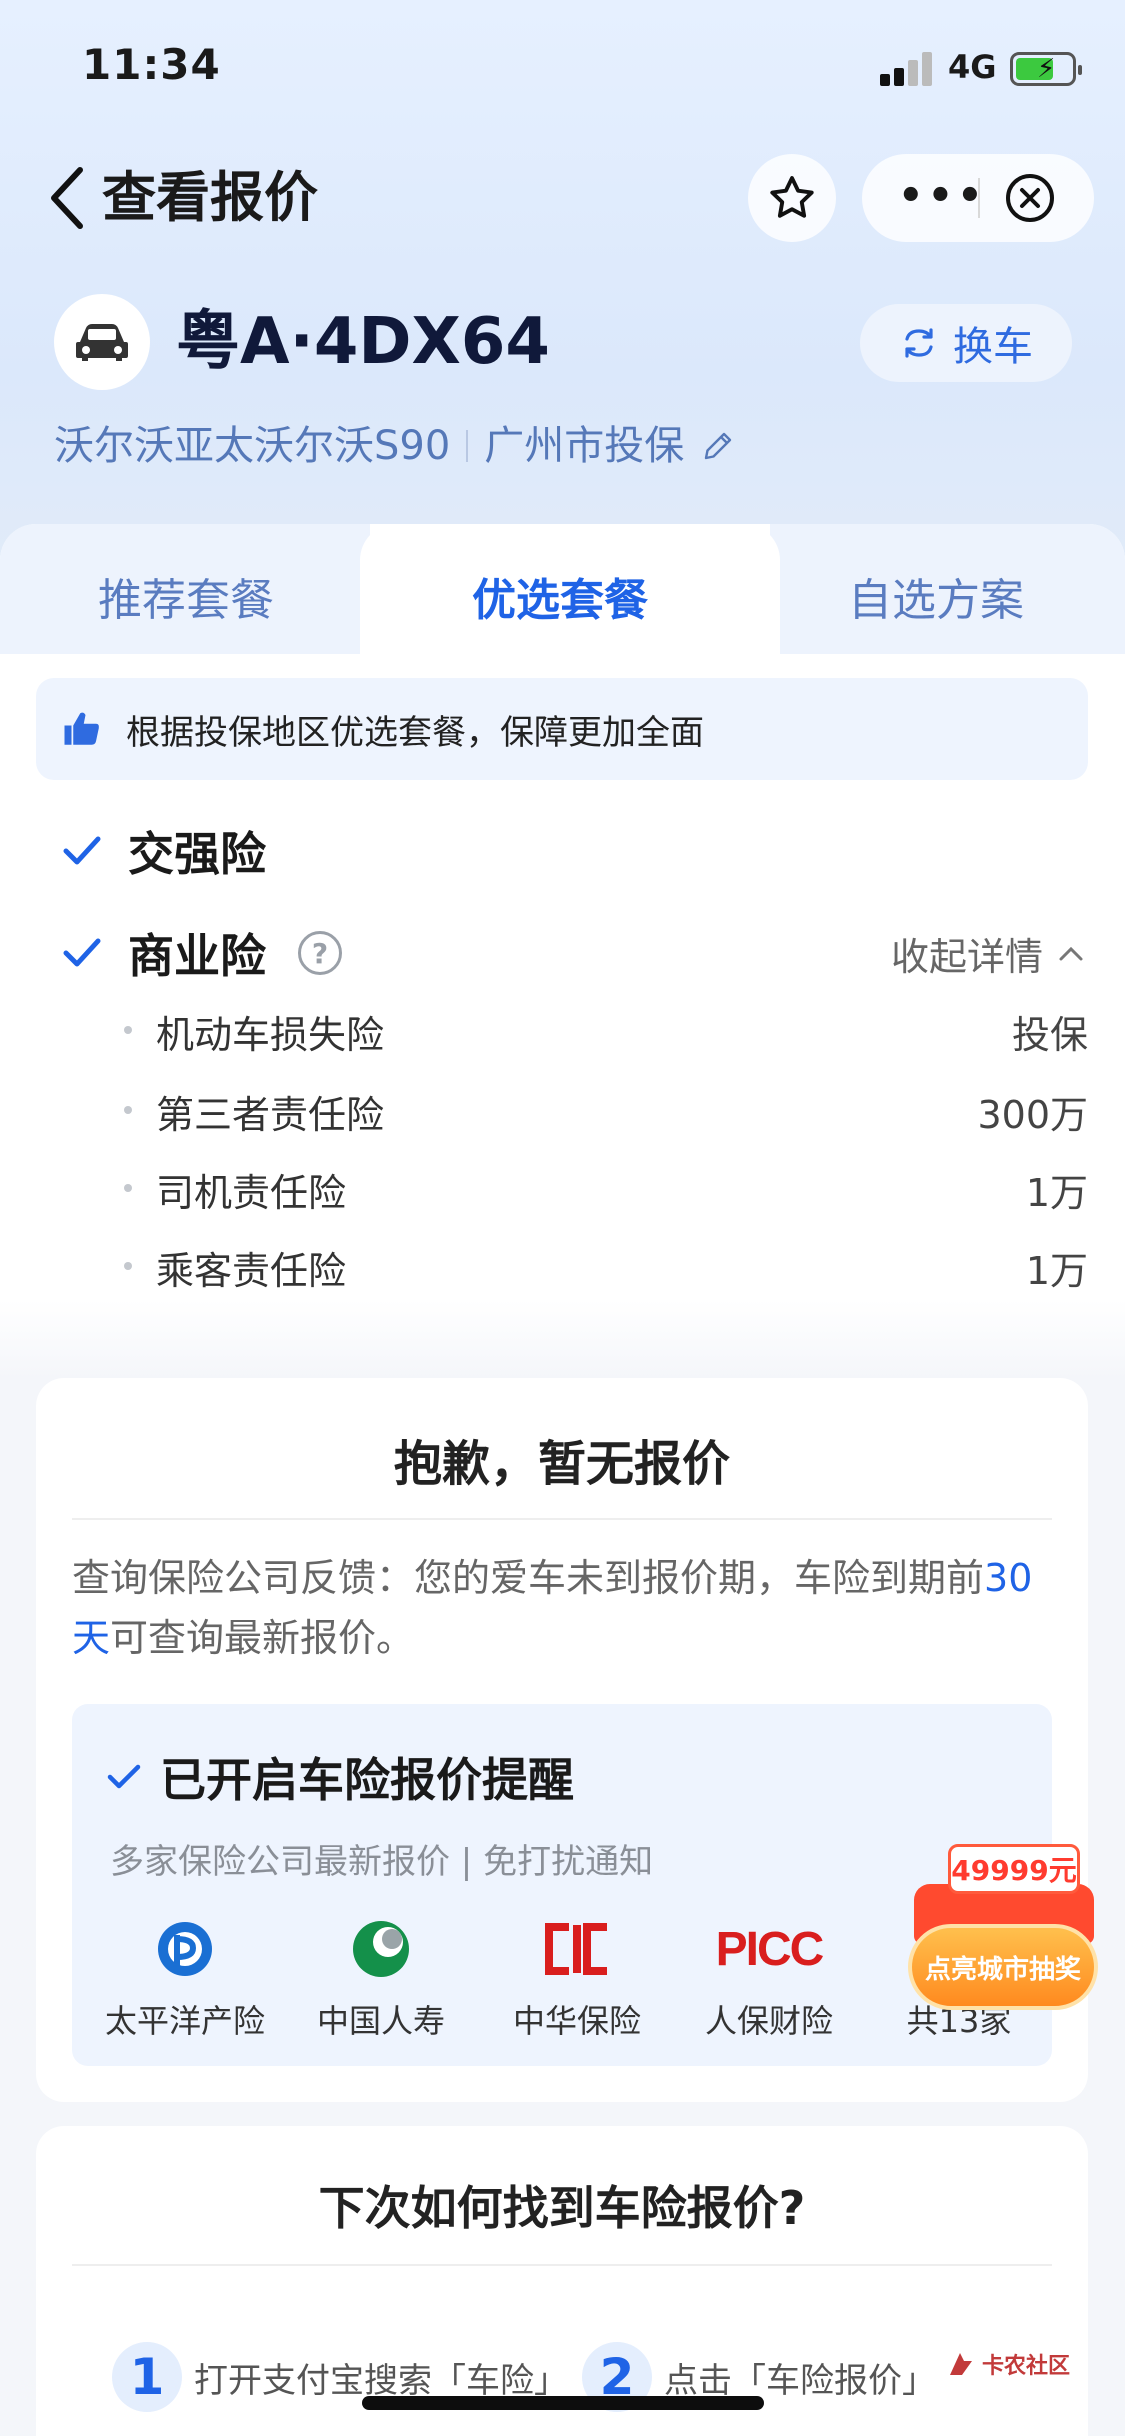 Image resolution: width=1125 pixels, height=2436 pixels. What do you see at coordinates (606, 1267) in the screenshot?
I see `coverage-item: 乘客责任险 1万` at bounding box center [606, 1267].